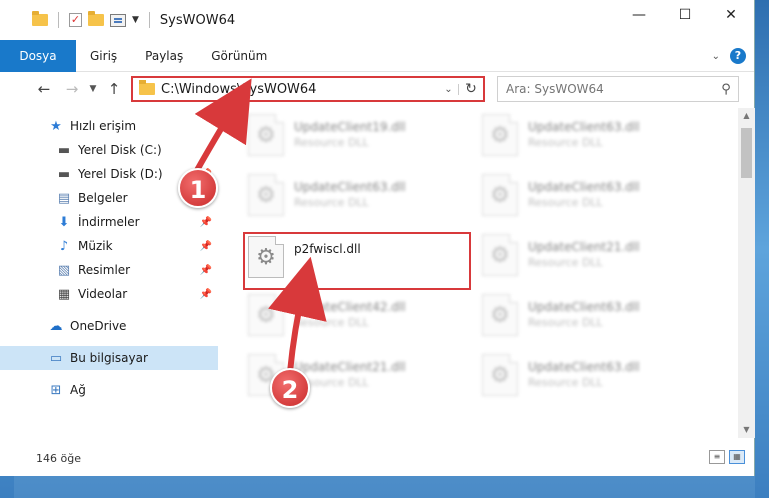 The width and height of the screenshot is (769, 498). I want to click on step-1-badge: 1, so click(198, 188).